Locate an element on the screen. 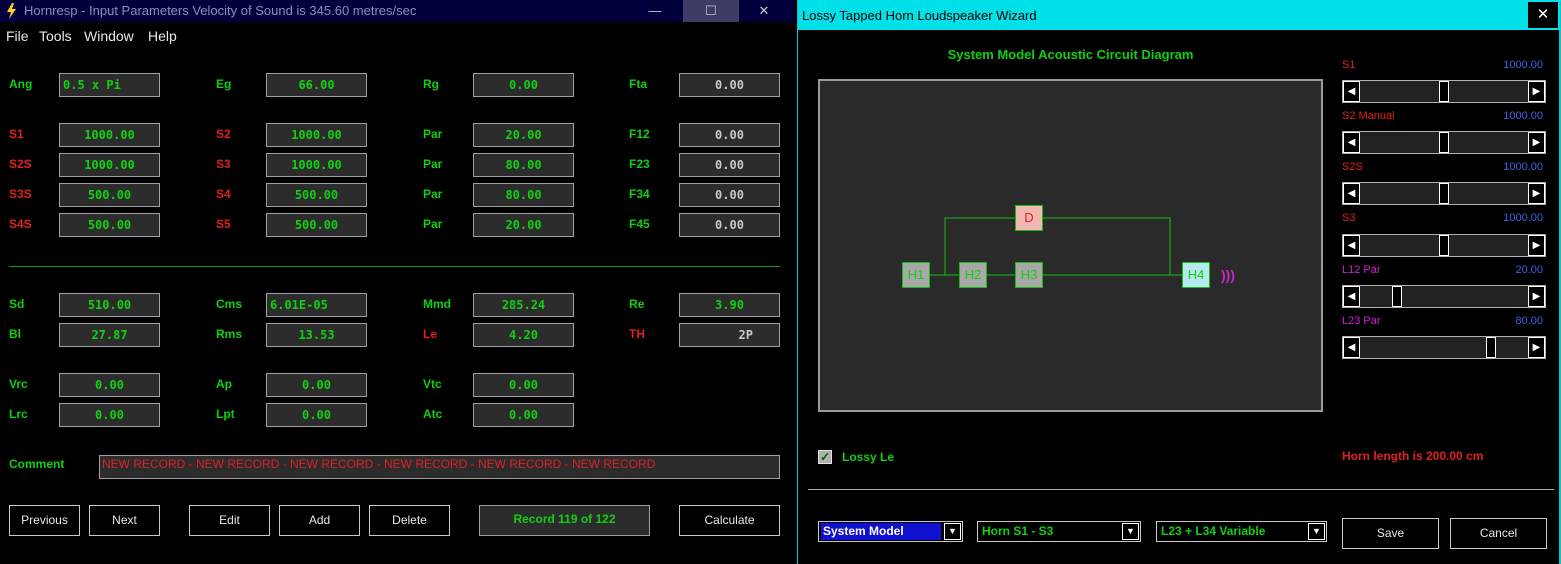 Image resolution: width=1561 pixels, height=564 pixels. param-field-fta: 0.00 is located at coordinates (729, 85).